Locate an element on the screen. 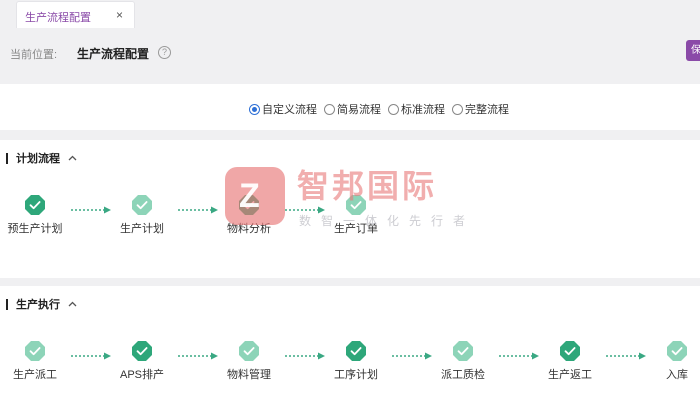 The height and width of the screenshot is (397, 700). flow-step: 生产派工 is located at coordinates (37, 364).